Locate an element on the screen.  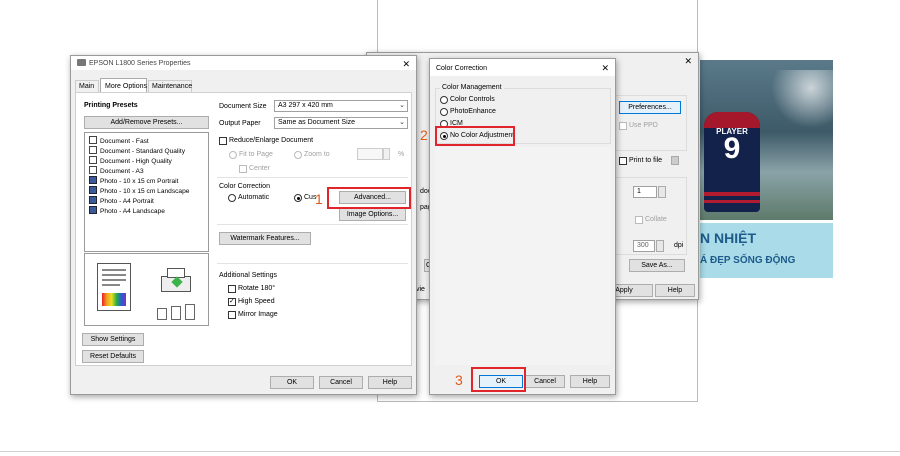
mirror-image-label: Mirror Image is located at coordinates (258, 314).